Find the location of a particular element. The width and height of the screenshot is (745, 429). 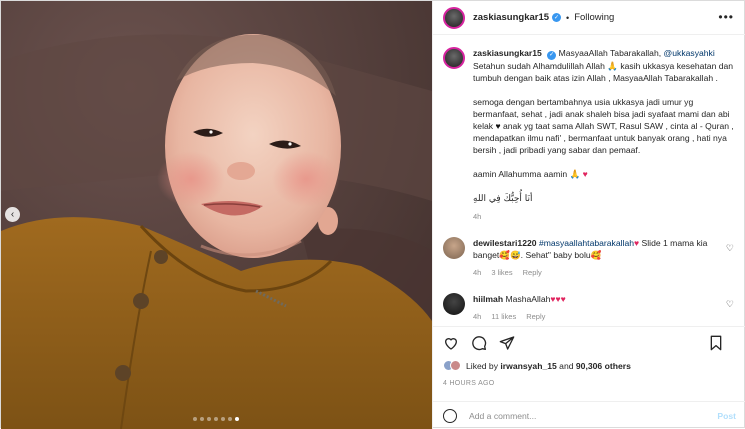

liker-avatar is located at coordinates (455, 365).